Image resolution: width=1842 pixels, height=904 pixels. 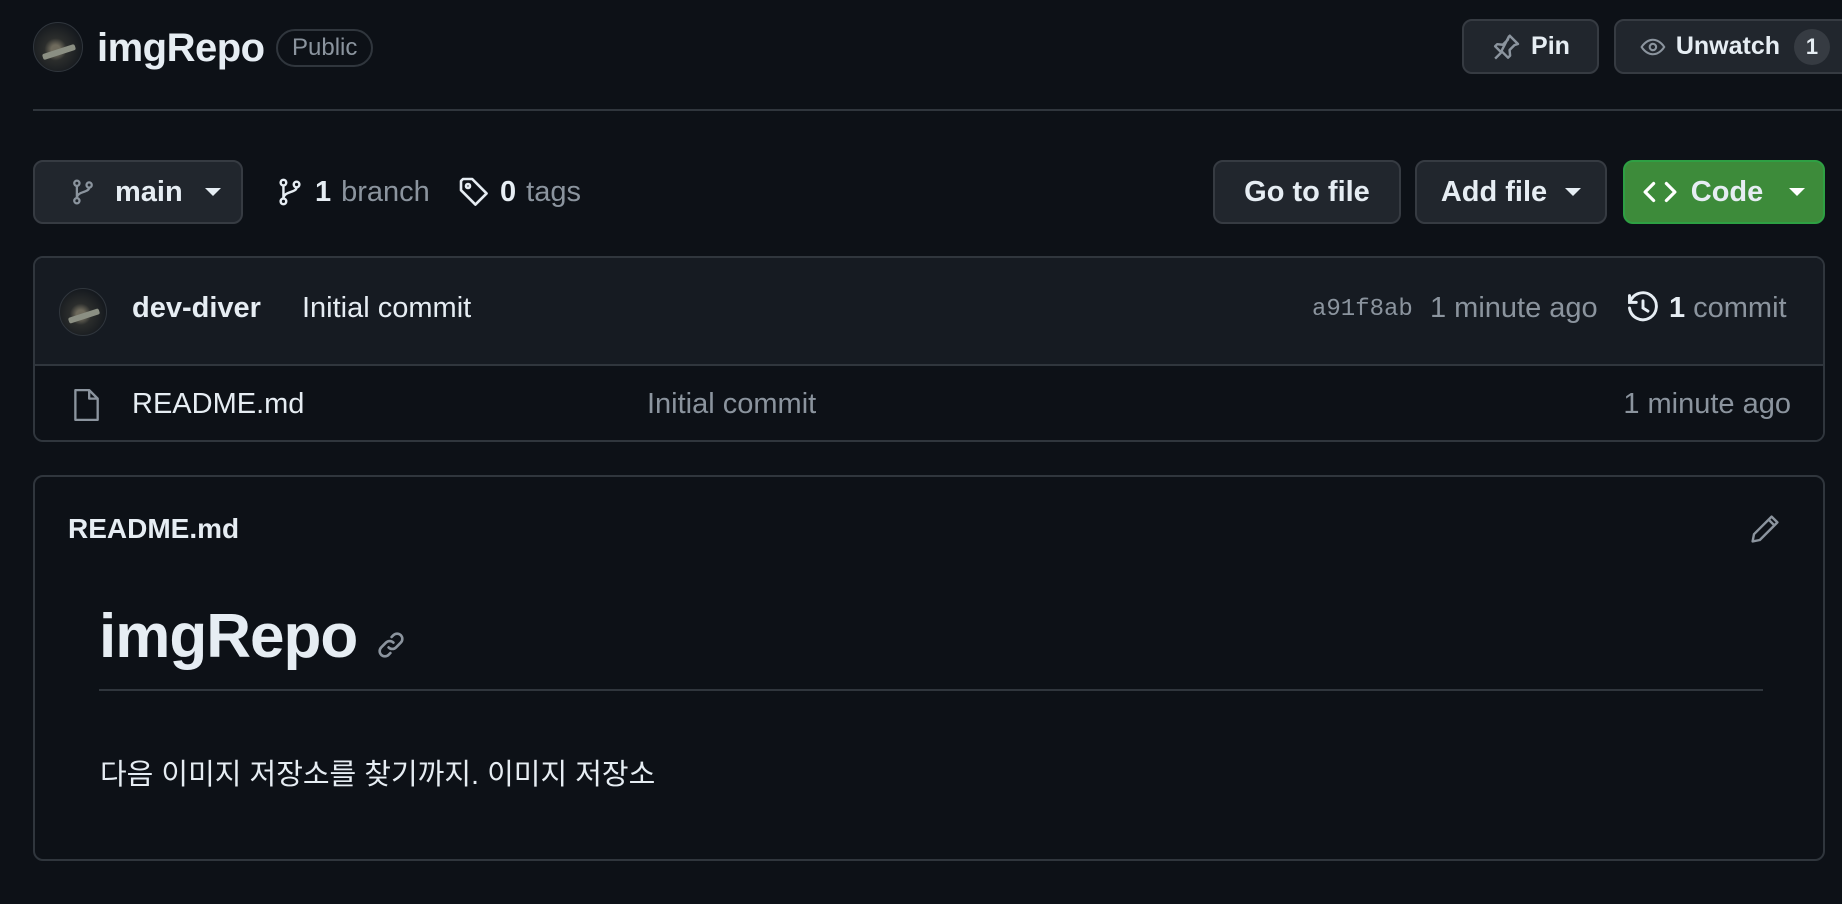 I want to click on link-icon, so click(x=391, y=645).